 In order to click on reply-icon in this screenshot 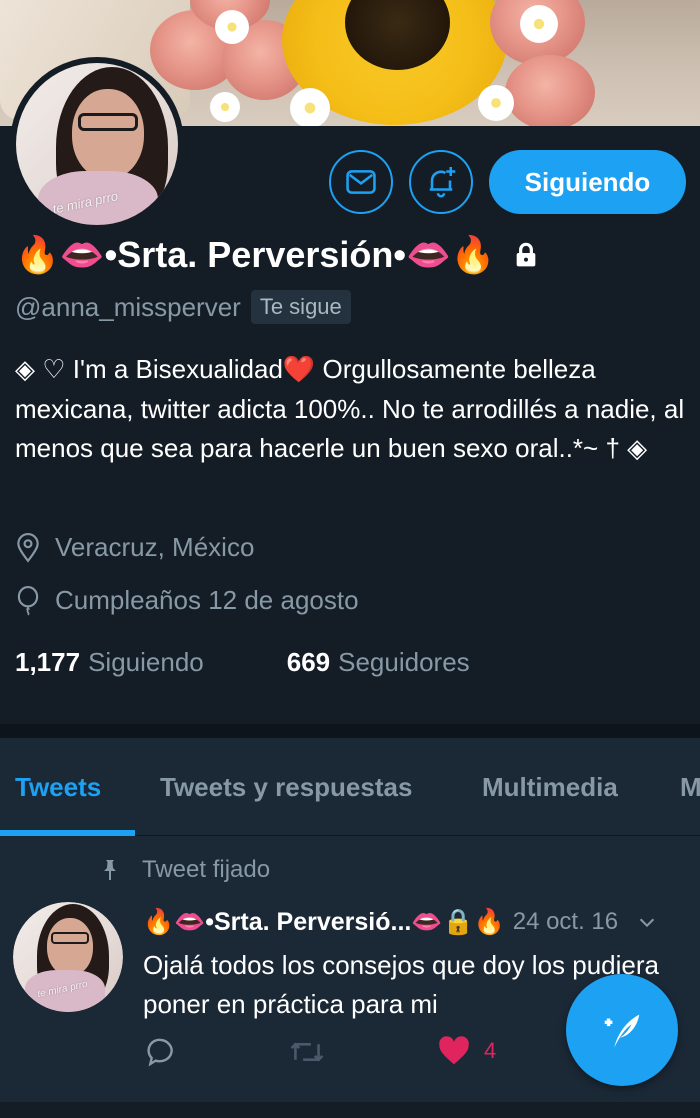, I will do `click(160, 1052)`.